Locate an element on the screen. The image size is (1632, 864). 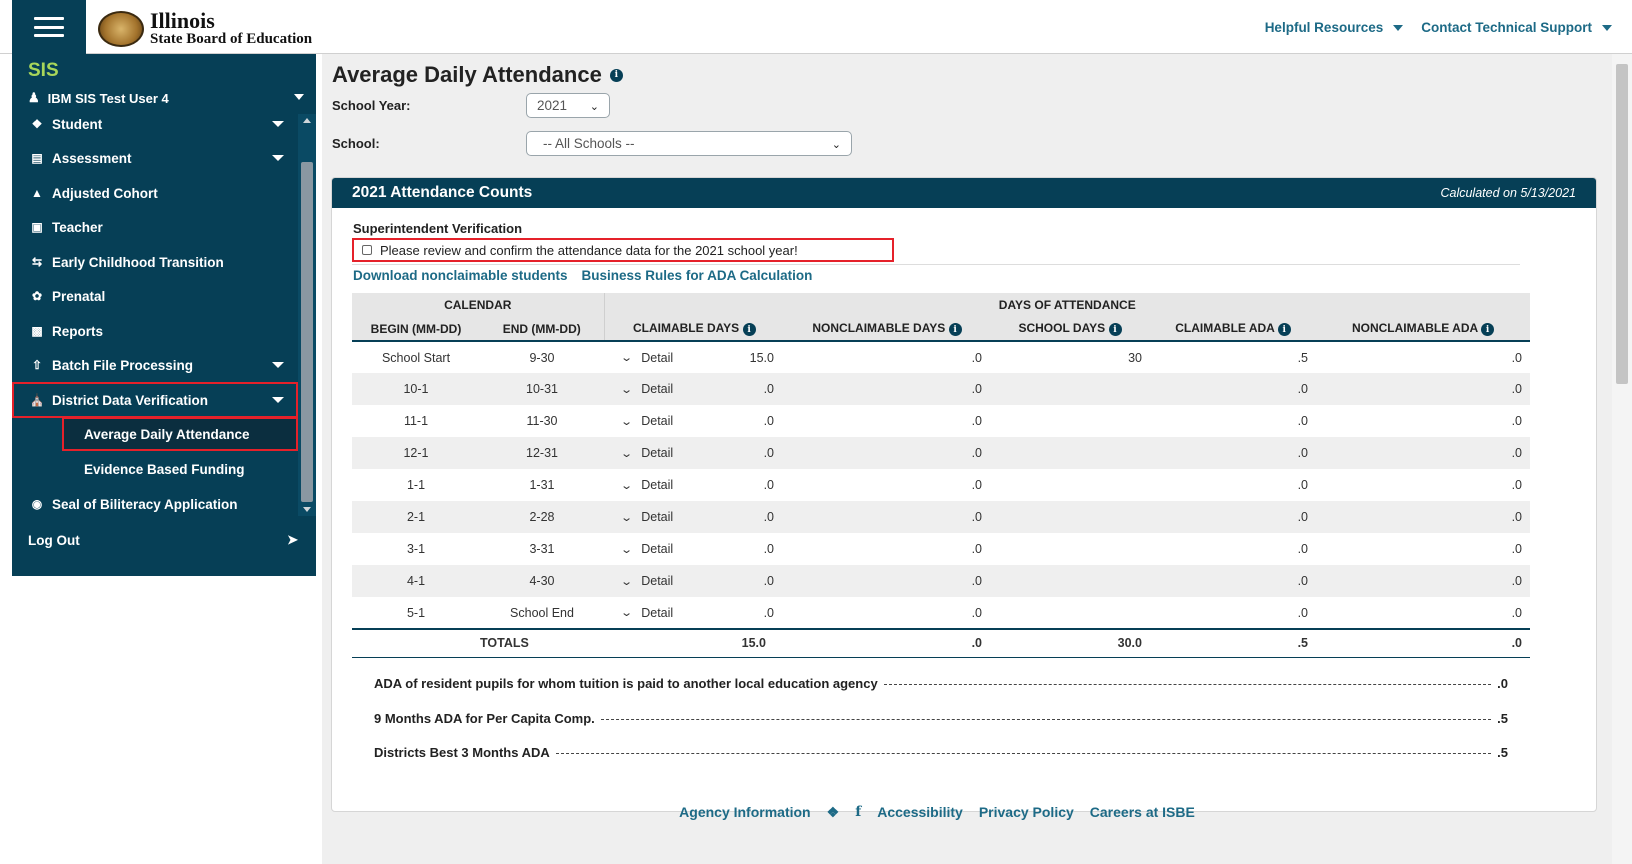
app-name: SIS is located at coordinates (43, 70).